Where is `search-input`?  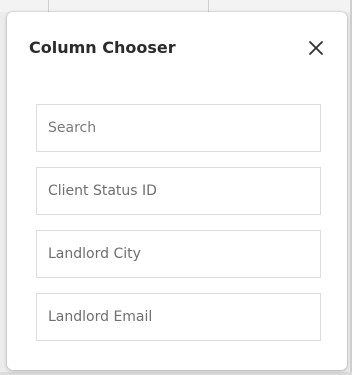 search-input is located at coordinates (178, 128).